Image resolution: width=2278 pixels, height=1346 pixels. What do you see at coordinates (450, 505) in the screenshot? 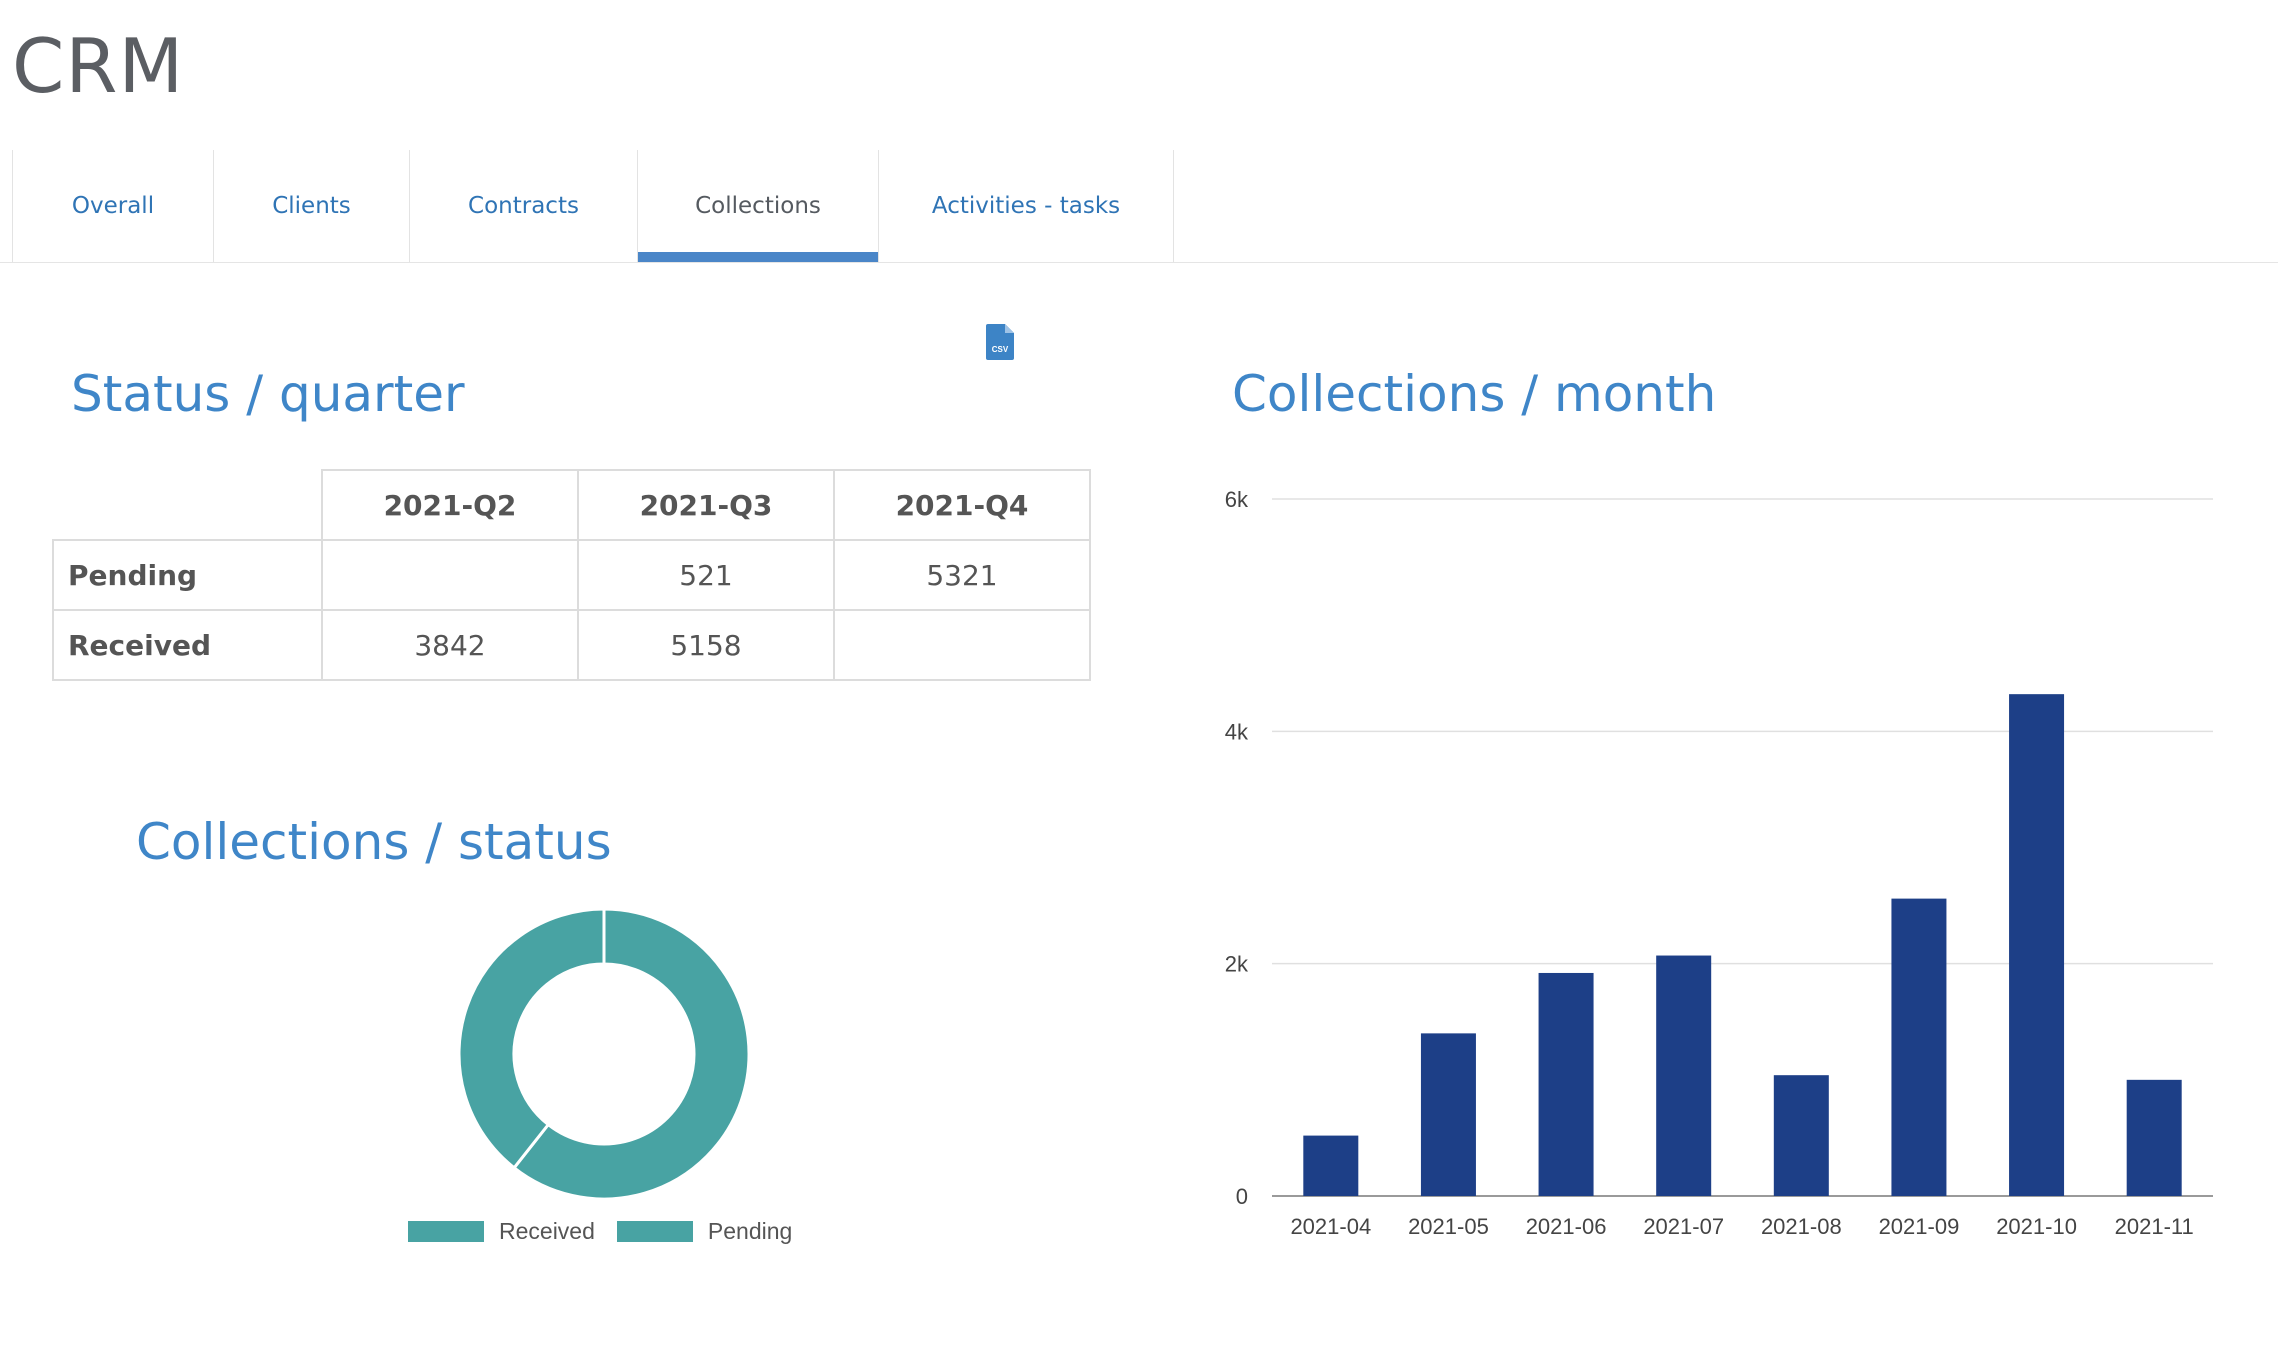
I see `column-header: 2021-Q2` at bounding box center [450, 505].